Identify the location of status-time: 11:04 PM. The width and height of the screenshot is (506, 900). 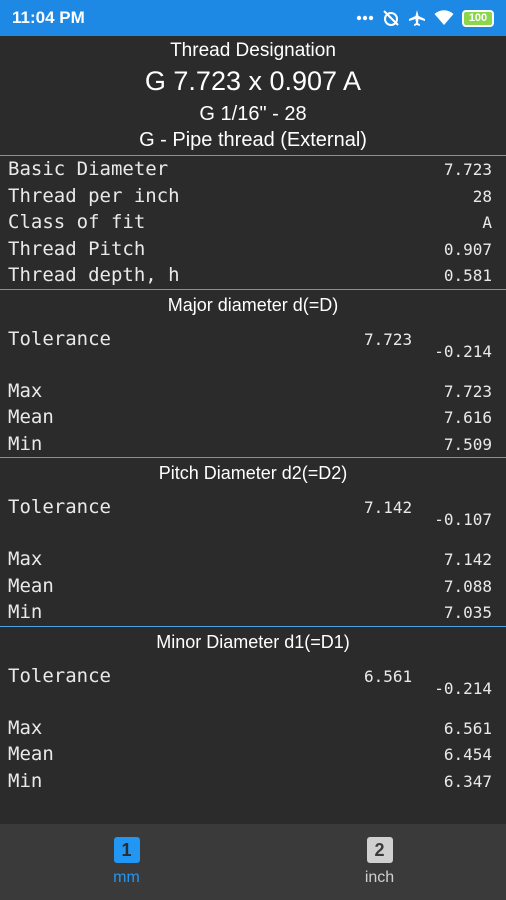
(48, 17).